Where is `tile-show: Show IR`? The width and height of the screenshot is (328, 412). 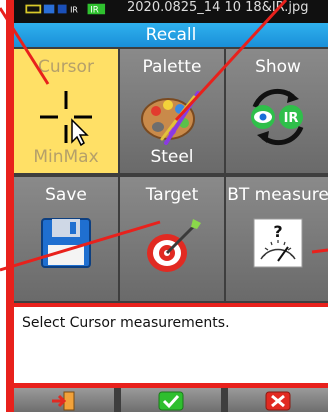
tile-show: Show IR is located at coordinates (277, 111).